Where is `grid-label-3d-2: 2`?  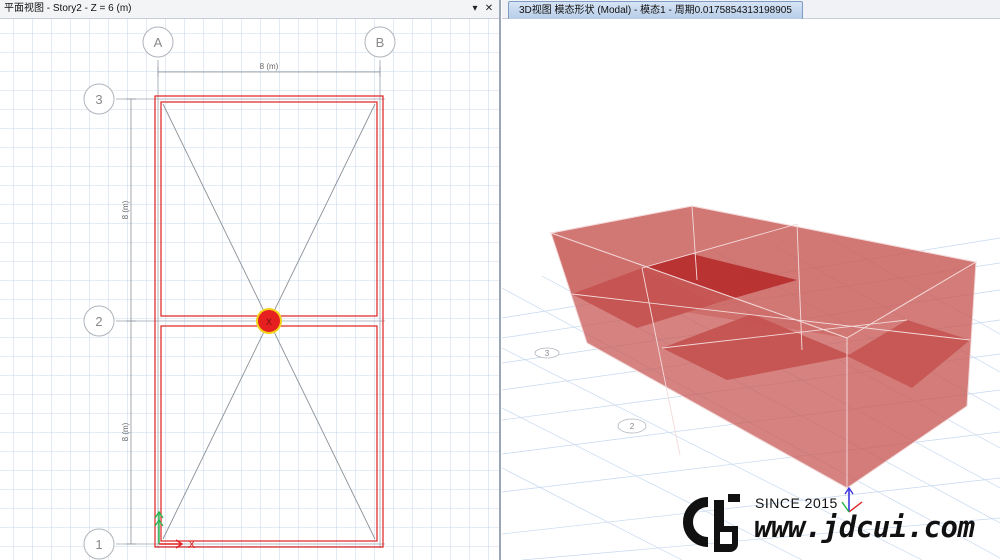
grid-label-3d-2: 2 is located at coordinates (632, 426).